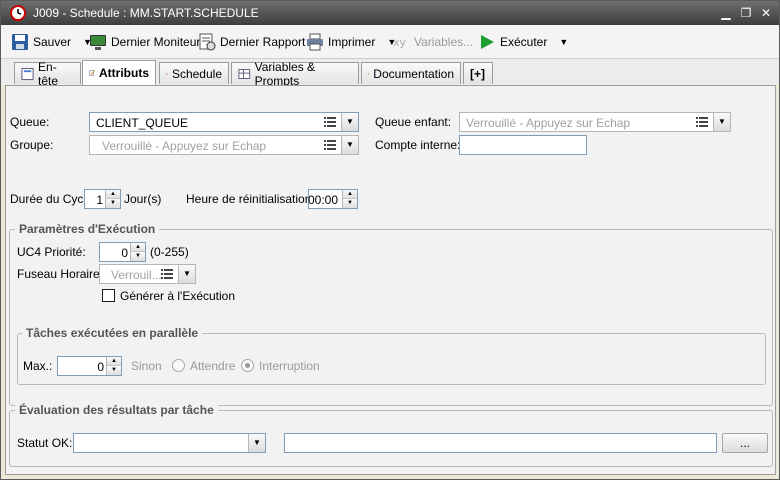 This screenshot has width=780, height=480. What do you see at coordinates (726, 13) in the screenshot?
I see `minimize-icon: ▁` at bounding box center [726, 13].